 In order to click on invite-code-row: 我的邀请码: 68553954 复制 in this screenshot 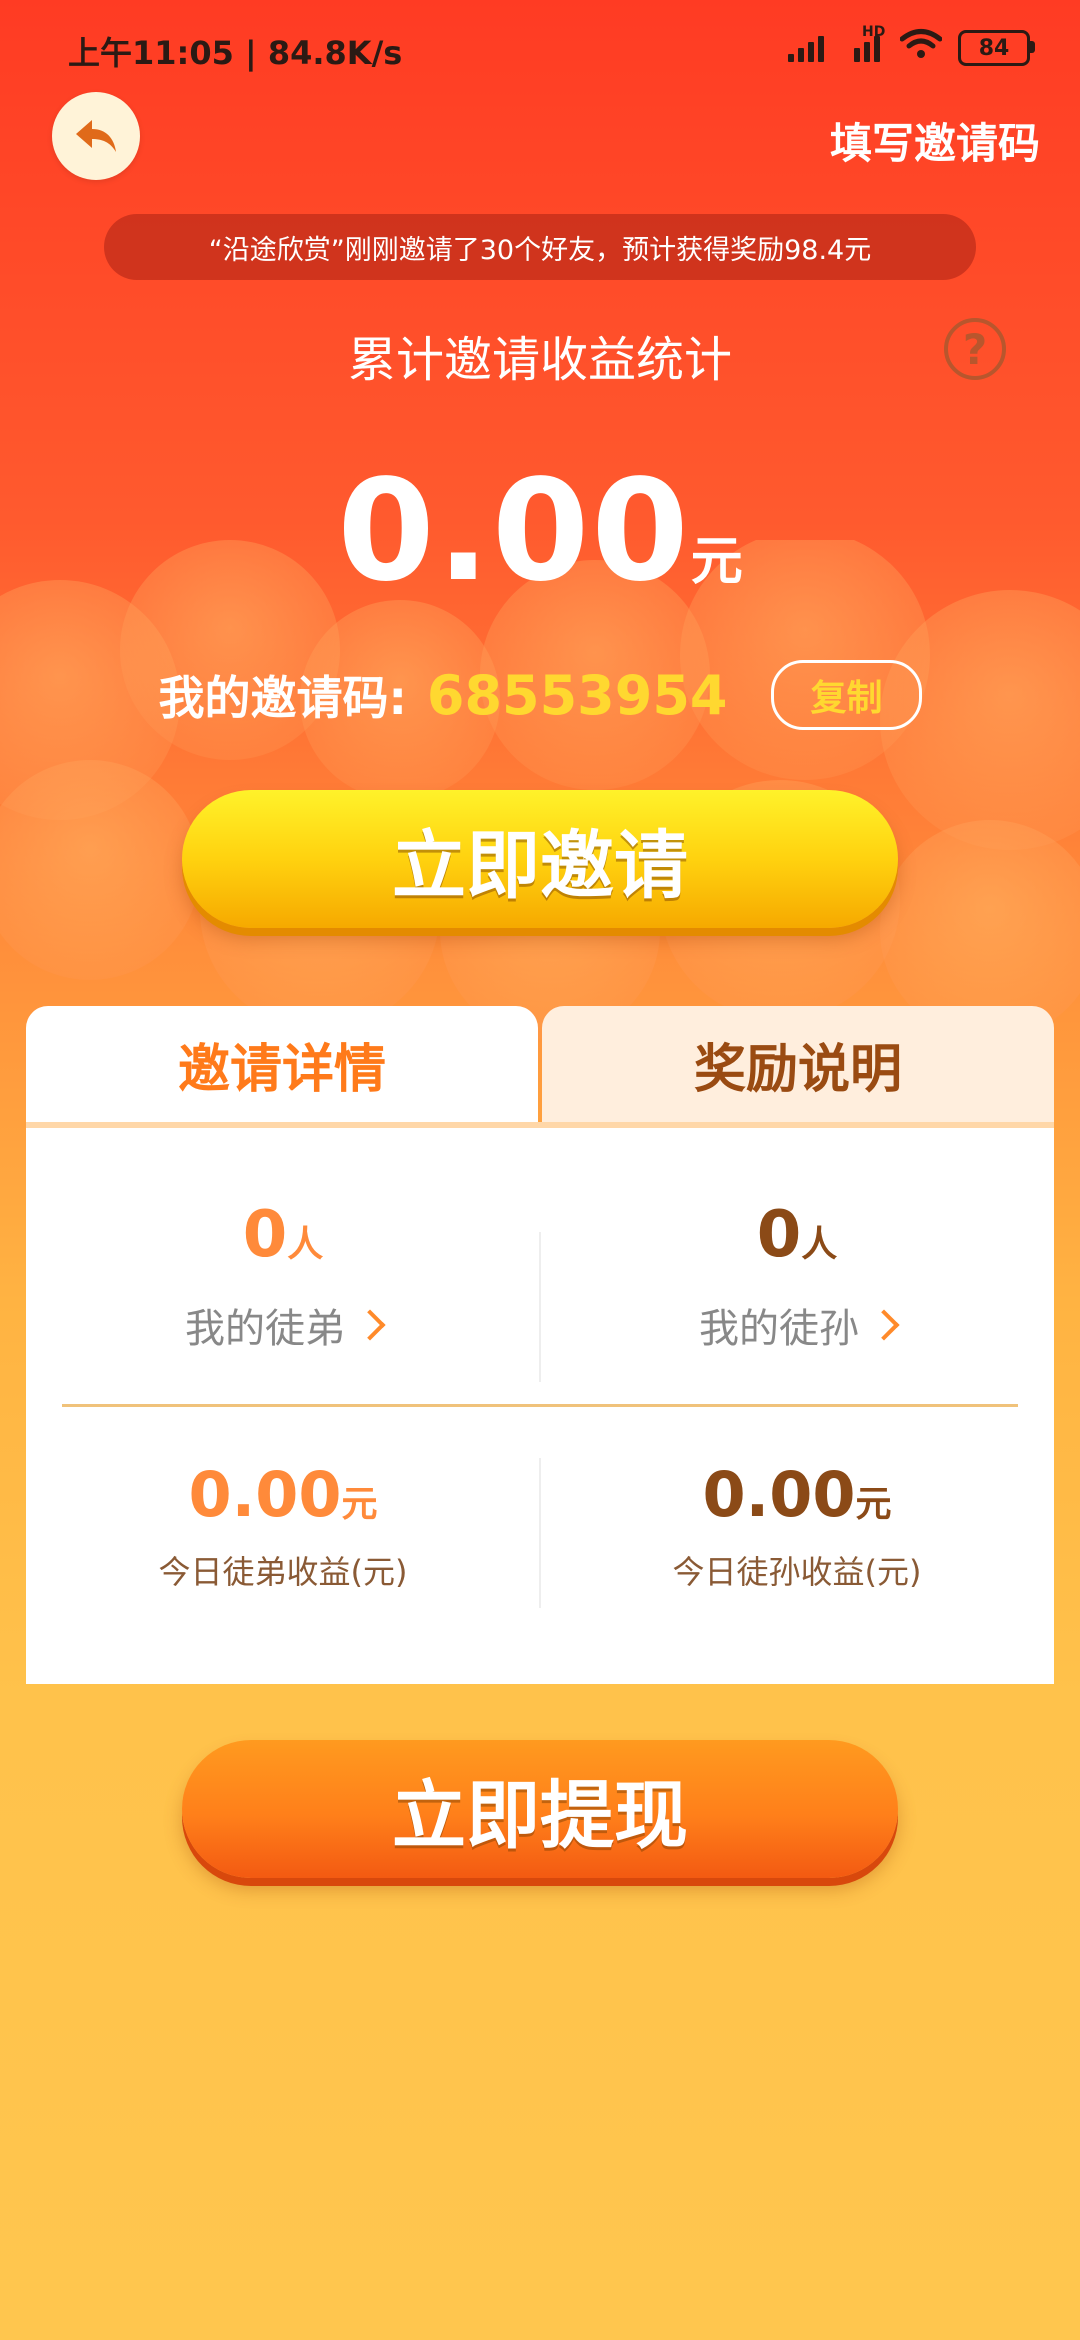, I will do `click(540, 695)`.